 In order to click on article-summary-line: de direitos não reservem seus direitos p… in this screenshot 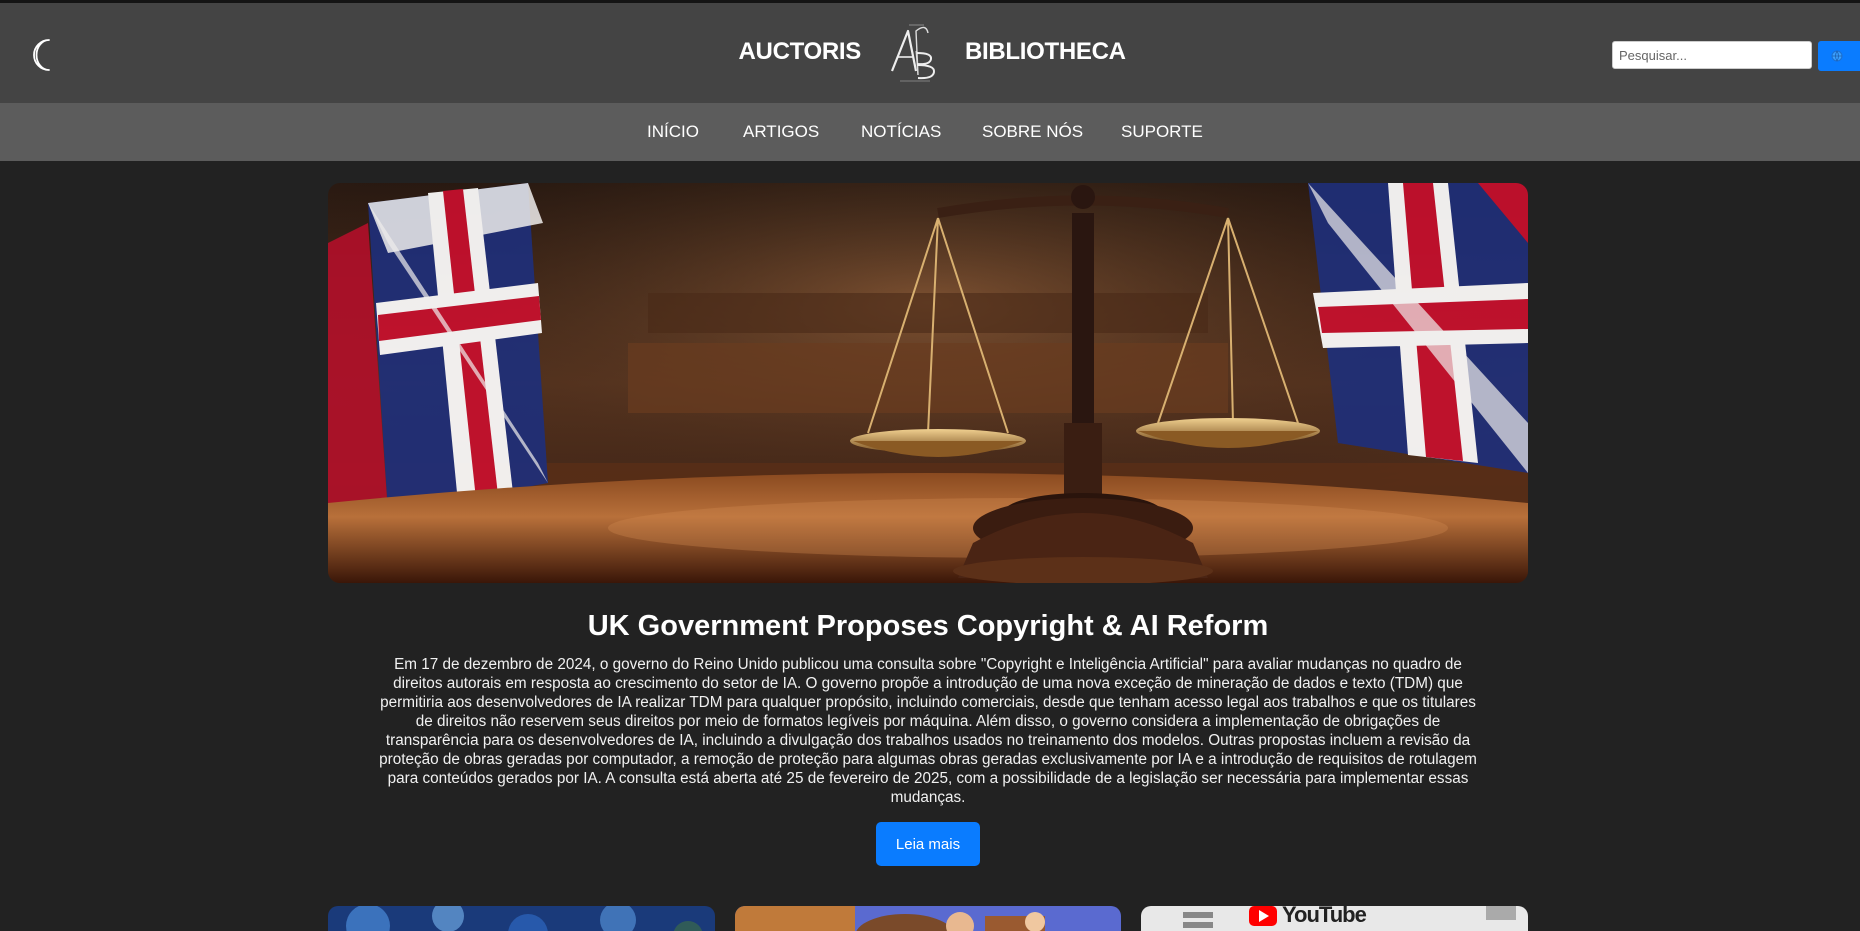, I will do `click(928, 721)`.